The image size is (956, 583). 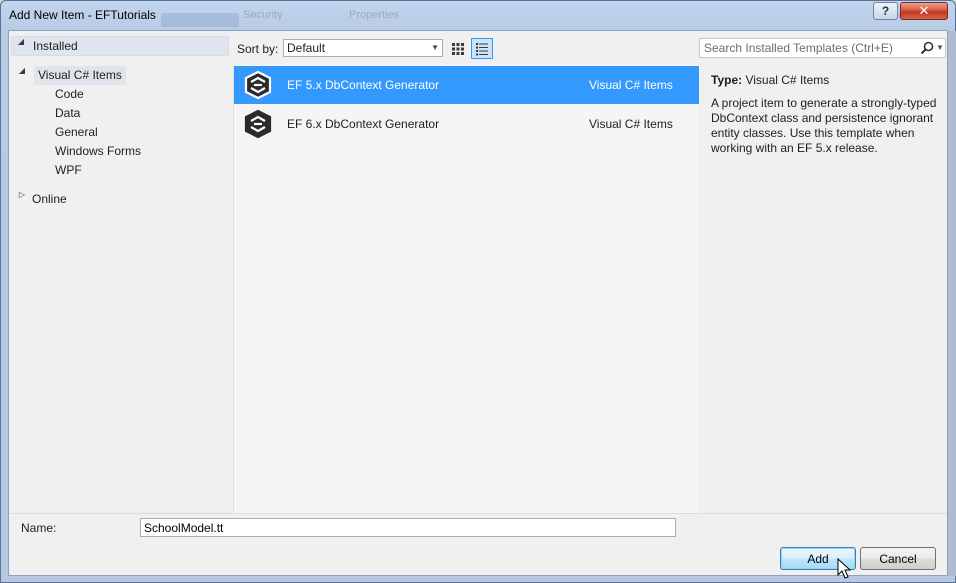 I want to click on tree-node-visual-csharp-items: Visual C# Items, so click(x=80, y=75).